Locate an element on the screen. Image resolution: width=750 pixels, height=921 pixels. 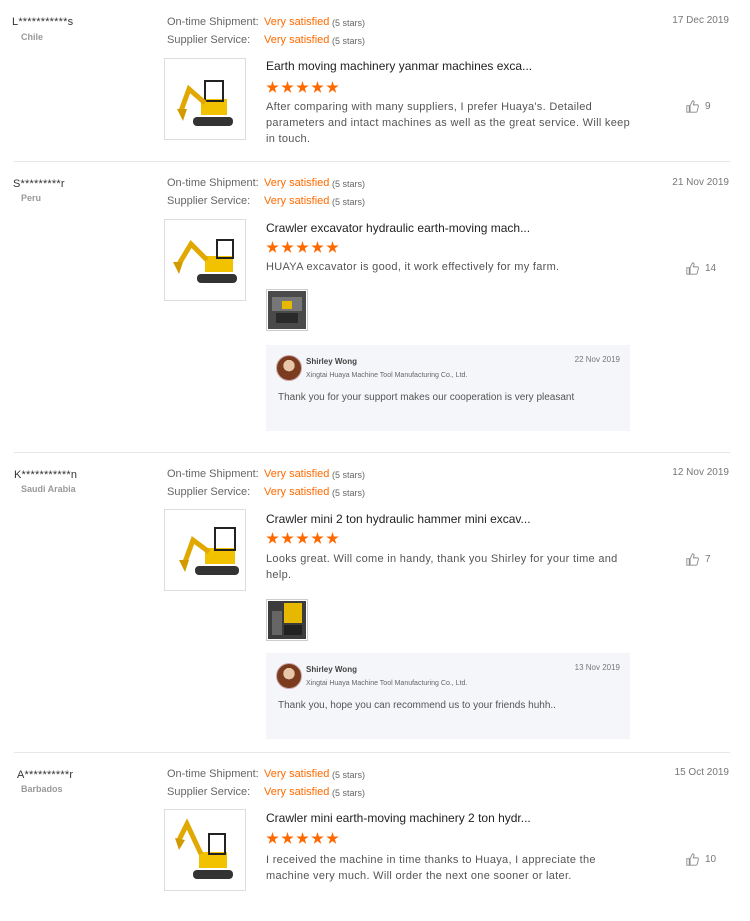
review-date: 12 Nov 2019 is located at coordinates (700, 472).